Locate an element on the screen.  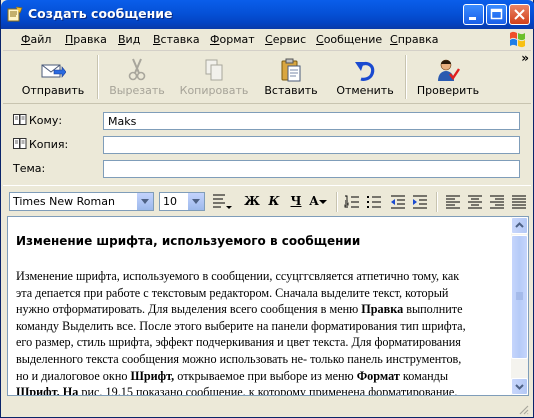
toolbar-overflow-chevron-icon: » is located at coordinates (525, 58).